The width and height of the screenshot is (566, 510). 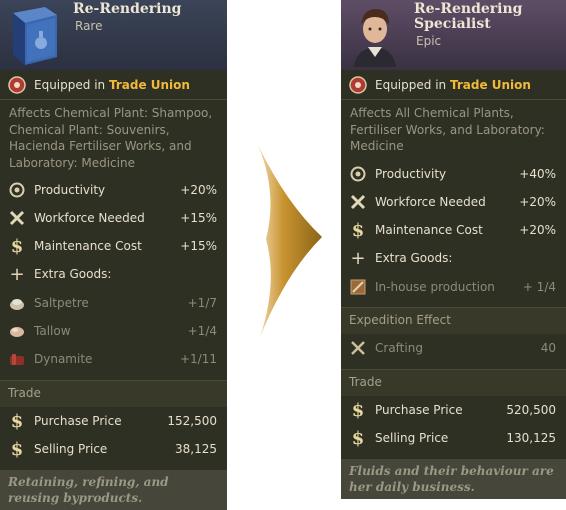 I want to click on extra-good-value: +1/11, so click(x=198, y=359).